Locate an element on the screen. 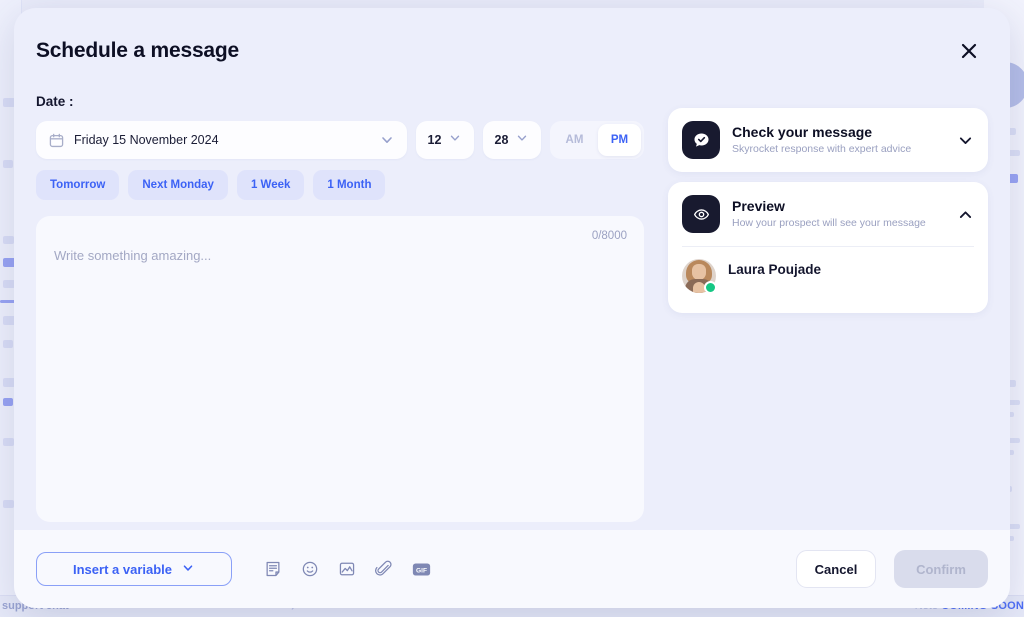 Image resolution: width=1024 pixels, height=617 pixels. quick-date-chips: Tomorrow Next Monday 1 Week 1 Month is located at coordinates (340, 185).